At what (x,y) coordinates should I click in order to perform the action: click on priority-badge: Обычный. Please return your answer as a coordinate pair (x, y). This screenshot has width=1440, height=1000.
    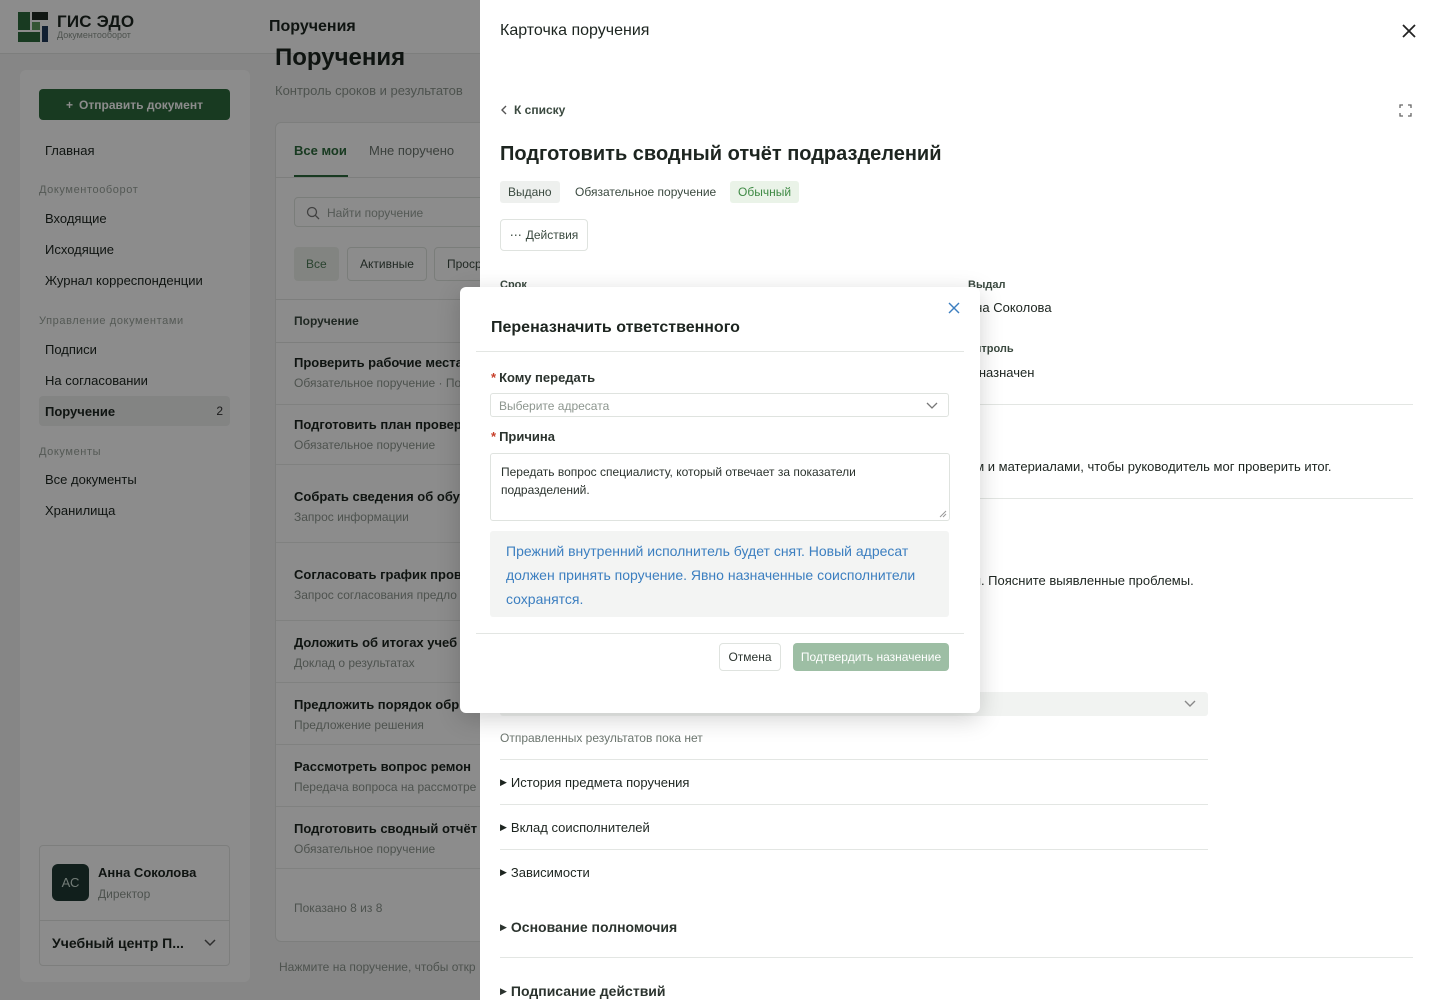
    Looking at the image, I should click on (765, 192).